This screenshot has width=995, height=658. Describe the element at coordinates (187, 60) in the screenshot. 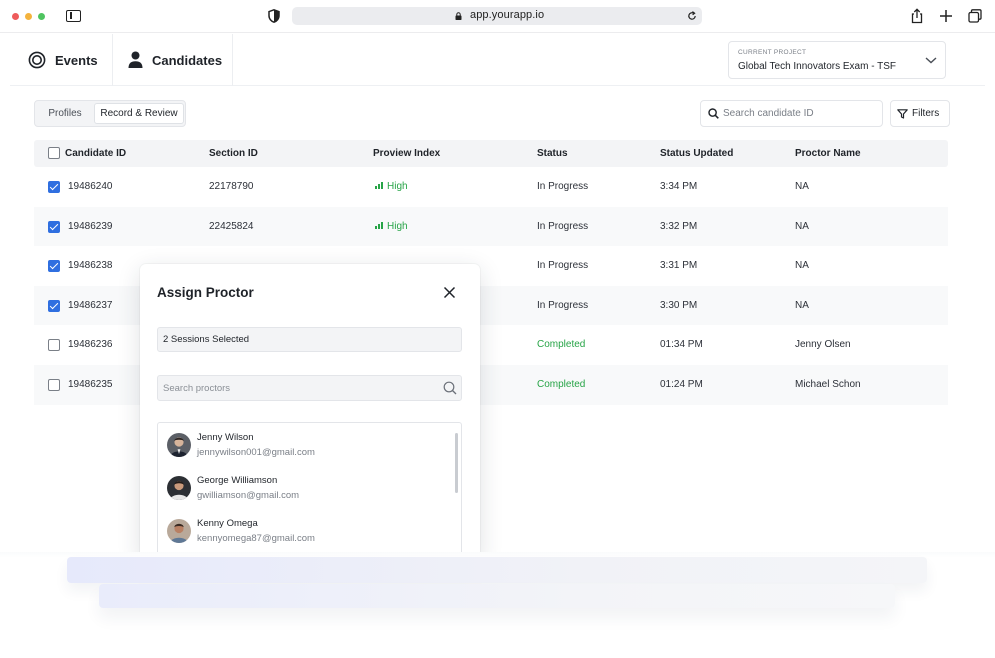

I see `tab-candidates-label: Candidates` at that location.